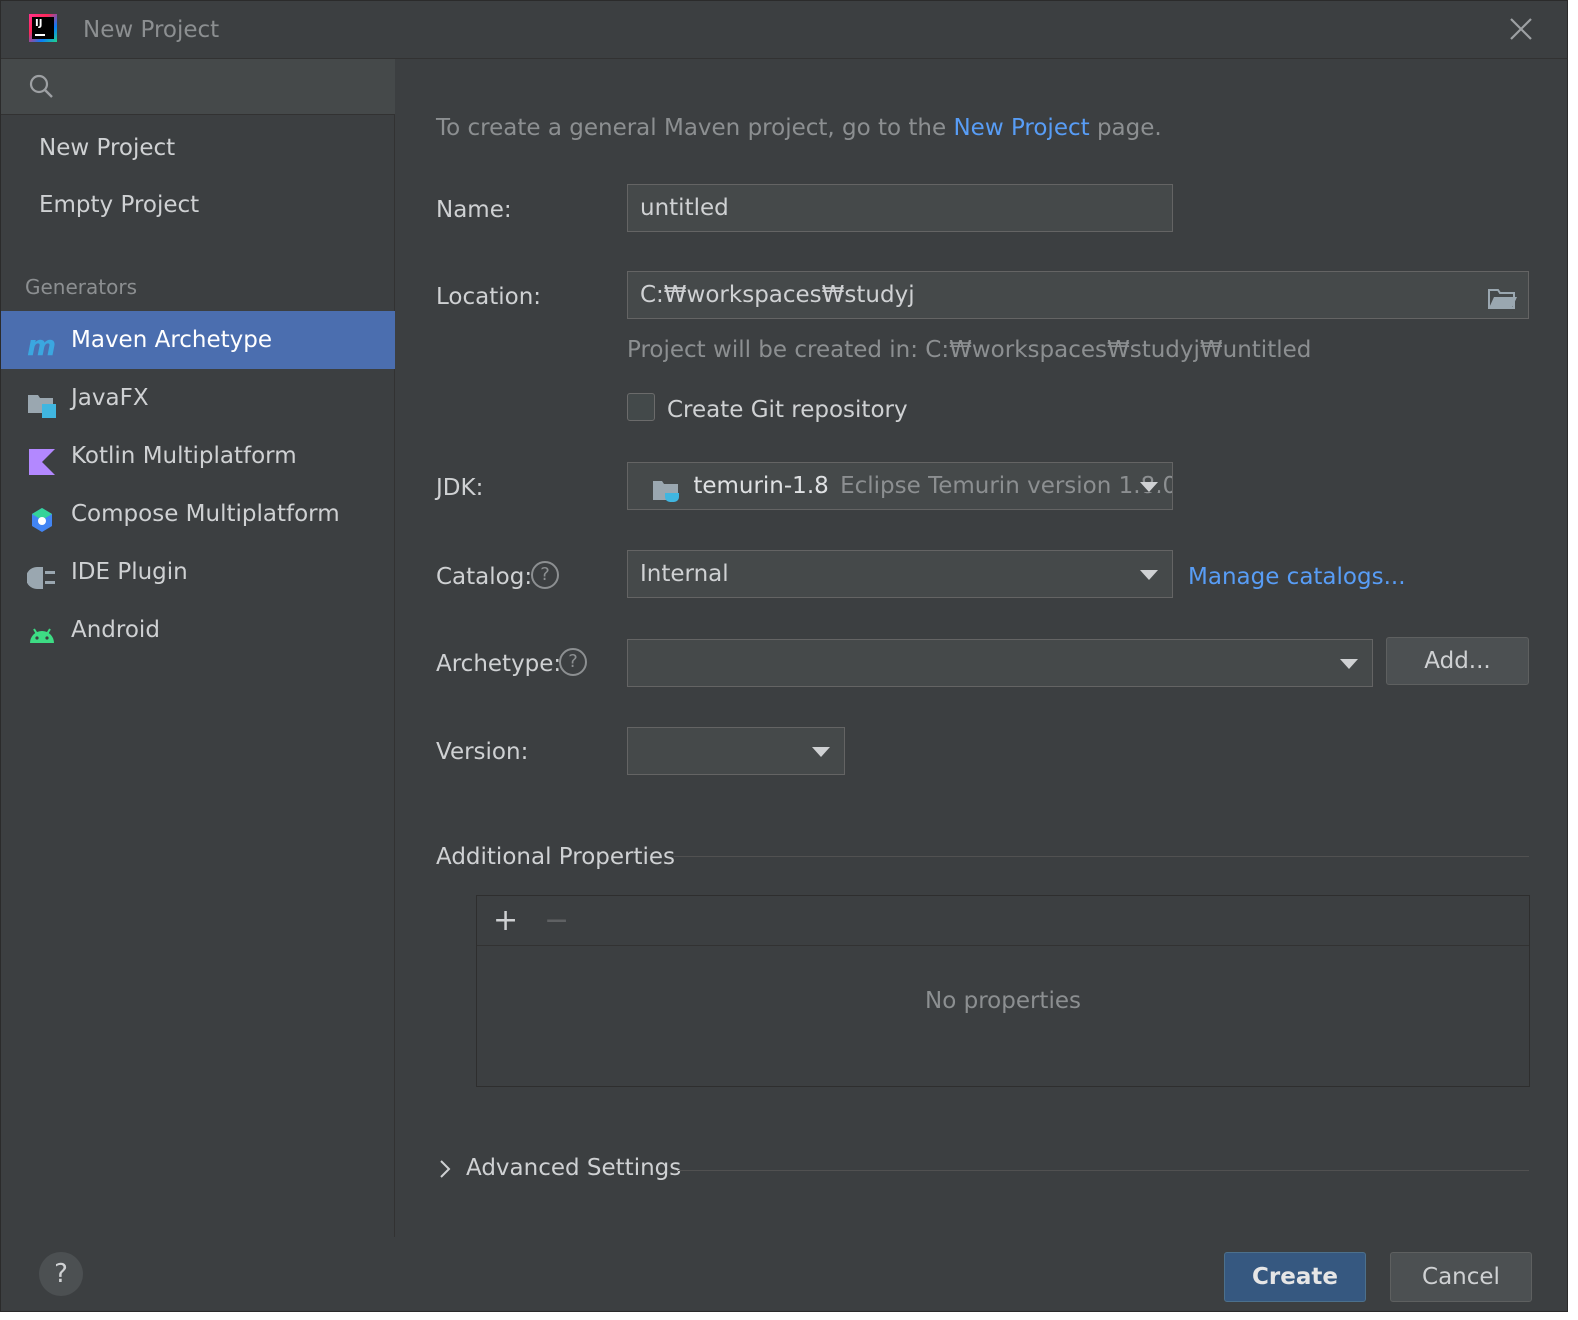  I want to click on catalog-label: Catalog:, so click(484, 577).